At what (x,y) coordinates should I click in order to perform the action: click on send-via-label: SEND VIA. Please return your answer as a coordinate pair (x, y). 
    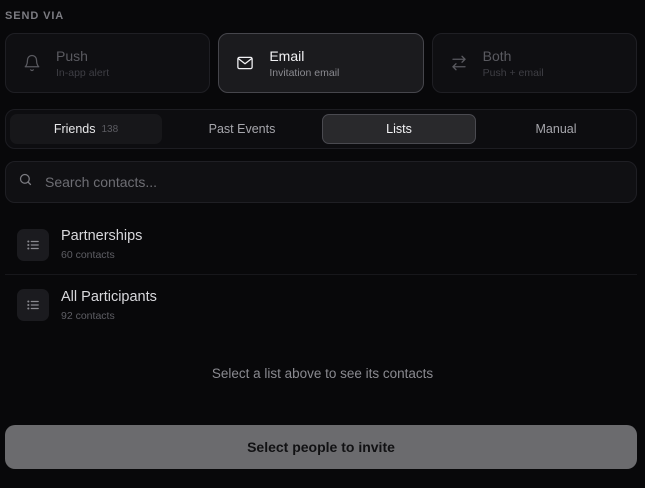
    Looking at the image, I should click on (35, 16).